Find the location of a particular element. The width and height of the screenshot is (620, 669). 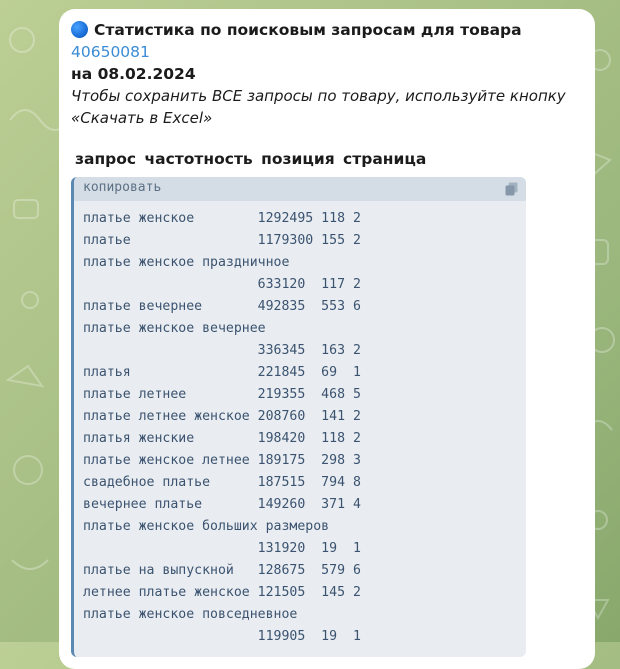

blue-circle-icon is located at coordinates (79, 29).